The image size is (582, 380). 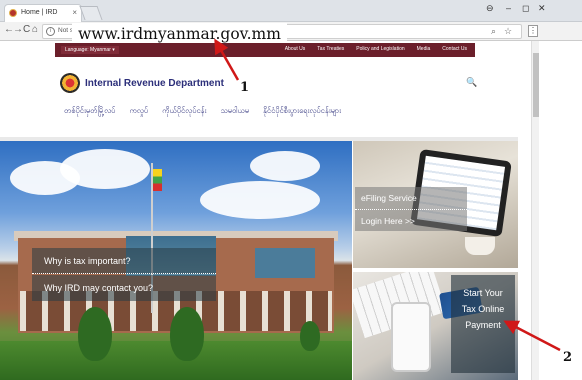 I want to click on favicon-icon, so click(x=13, y=13).